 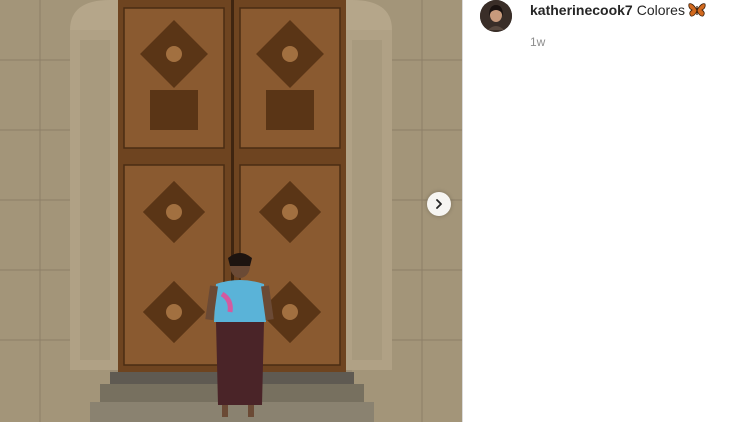 I want to click on post-timestamp: 1w, so click(x=618, y=42).